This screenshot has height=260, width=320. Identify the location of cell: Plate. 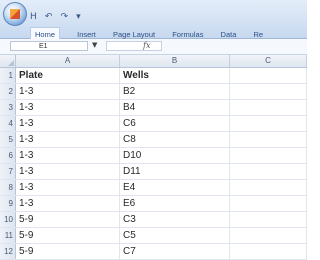
(68, 75).